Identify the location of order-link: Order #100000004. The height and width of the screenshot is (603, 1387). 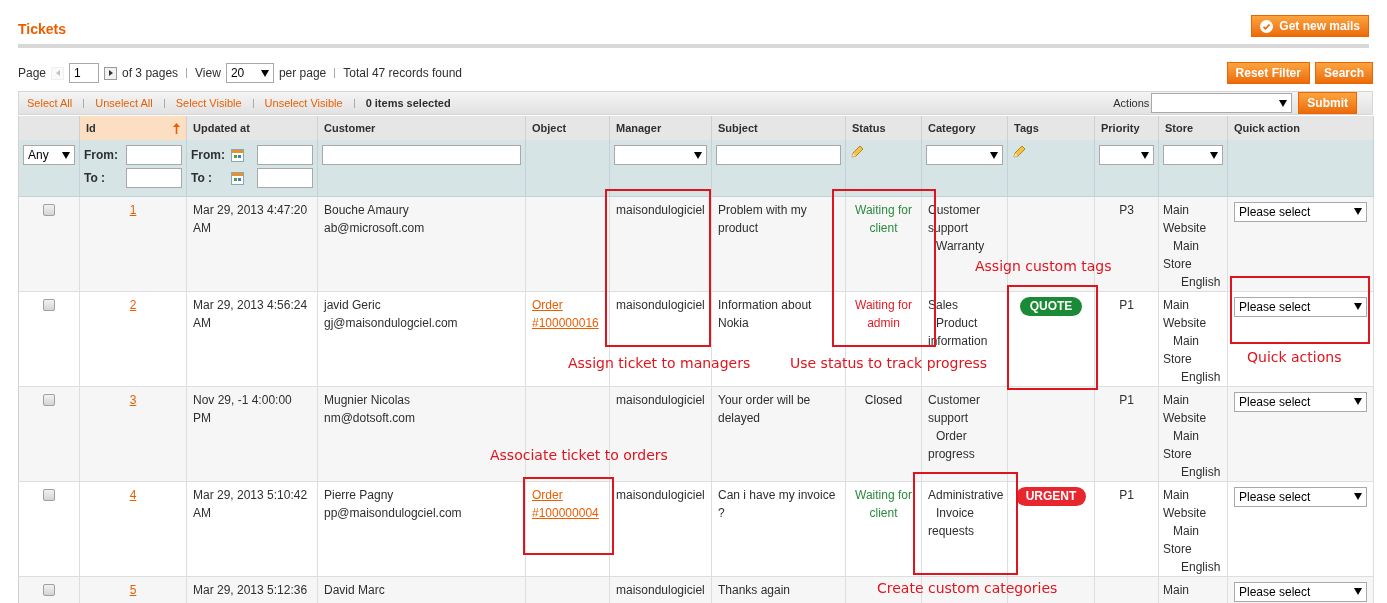
(567, 503).